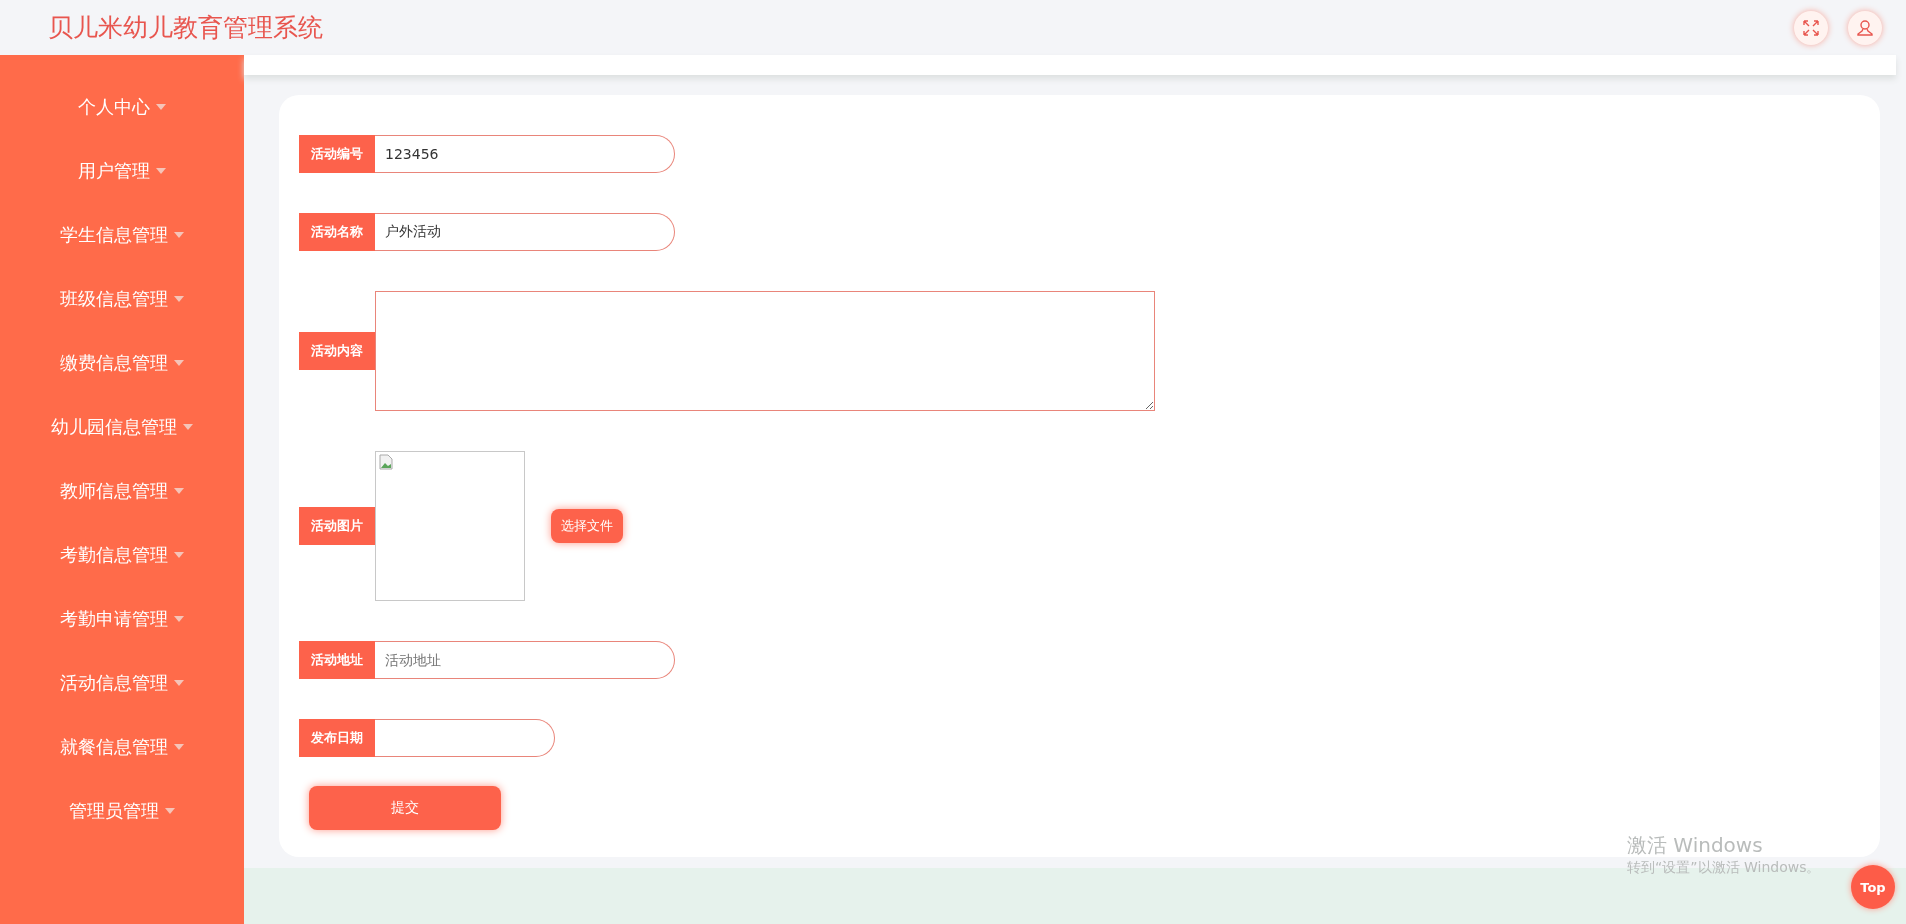 This screenshot has width=1906, height=924. I want to click on sidebar-item: 教师信息管理, so click(122, 491).